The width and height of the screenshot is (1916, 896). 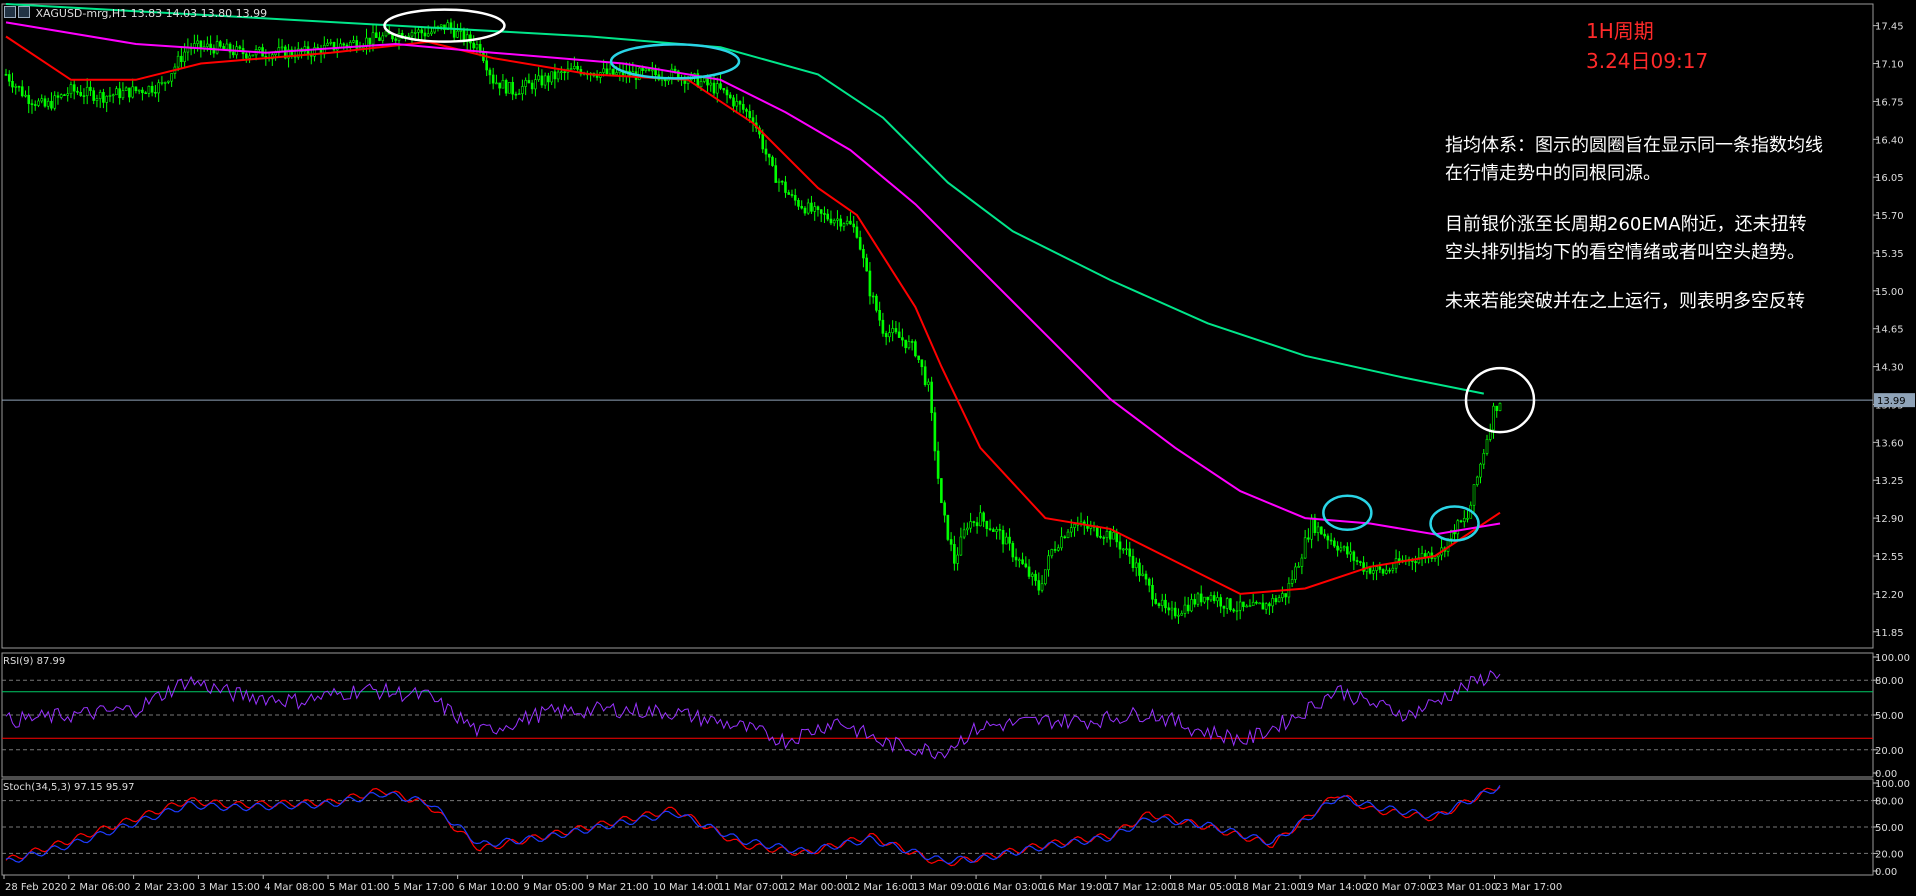 I want to click on stoch-y-tick-label: 0.00, so click(x=1886, y=872).